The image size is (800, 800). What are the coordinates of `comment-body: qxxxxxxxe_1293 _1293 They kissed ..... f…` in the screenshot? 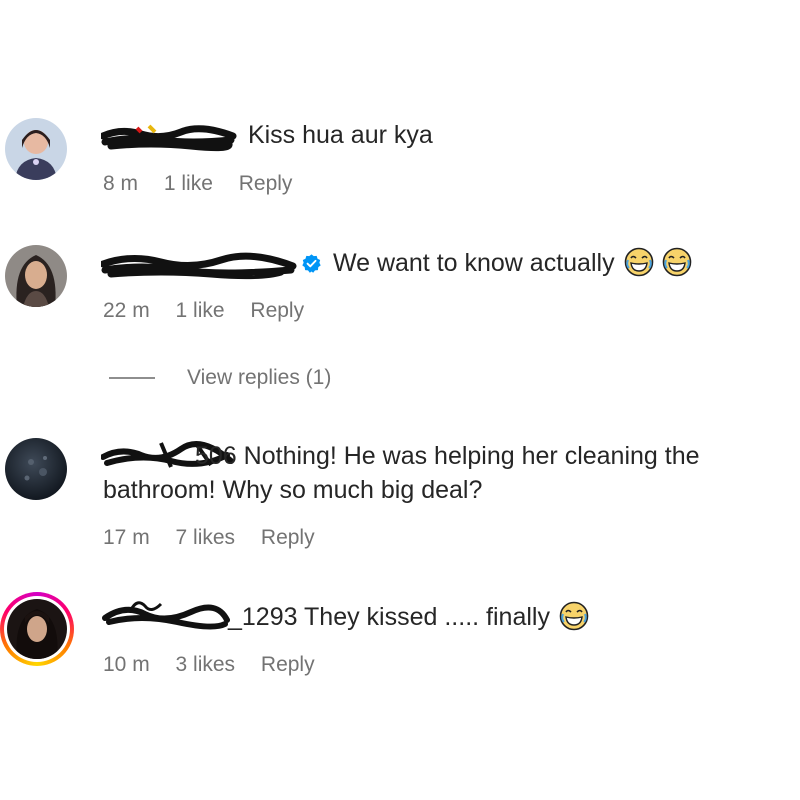 It's located at (446, 617).